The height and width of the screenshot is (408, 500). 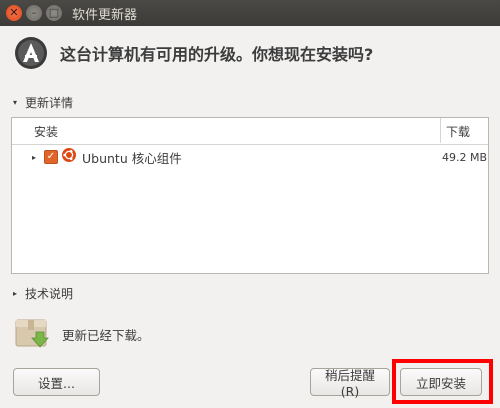 I want to click on package-name: Ubuntu 核心组件, so click(x=132, y=158).